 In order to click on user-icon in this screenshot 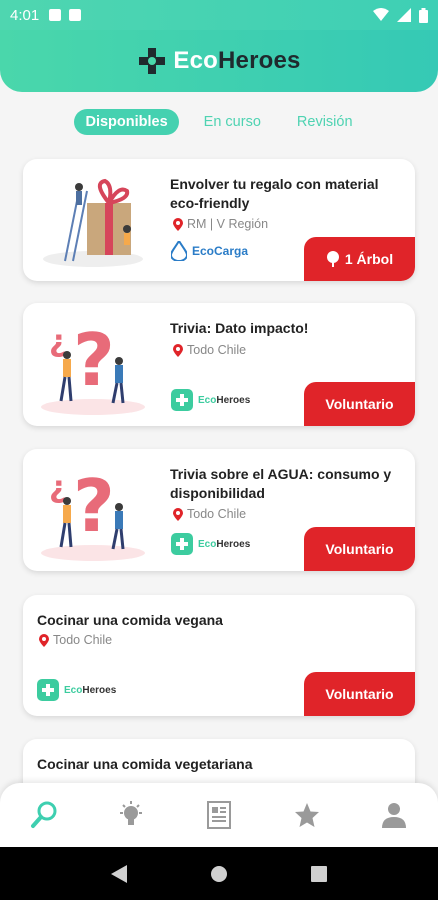, I will do `click(394, 815)`.